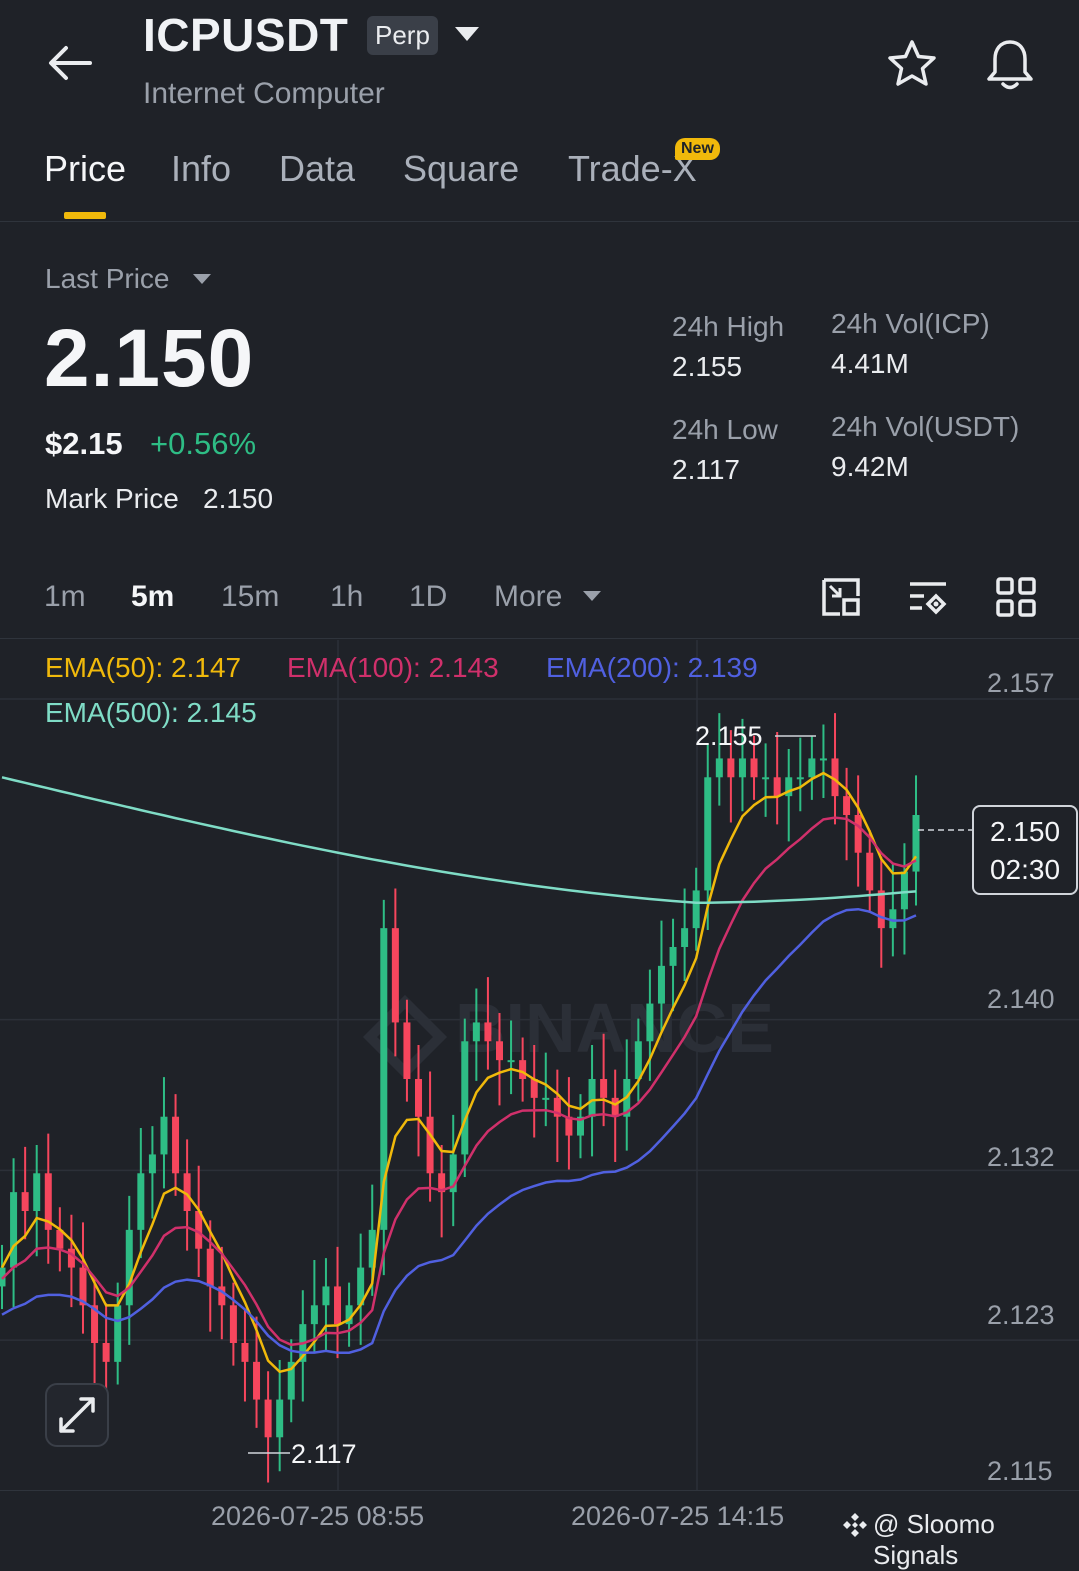  Describe the element at coordinates (143, 667) in the screenshot. I see `ema50-label: EMA(50): 2.147` at that location.